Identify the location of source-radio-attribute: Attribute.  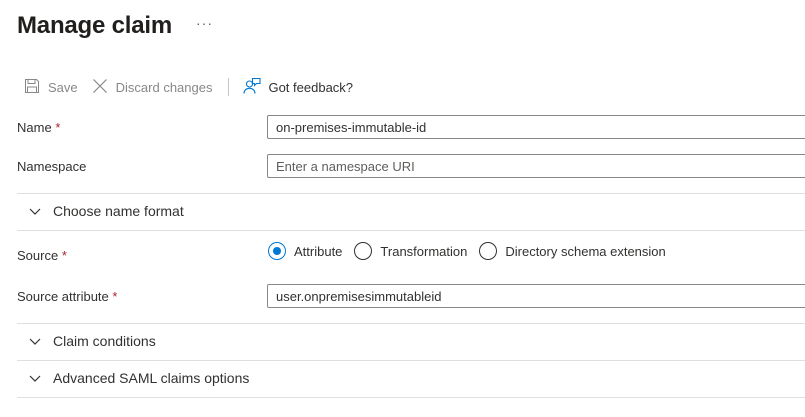
(305, 251).